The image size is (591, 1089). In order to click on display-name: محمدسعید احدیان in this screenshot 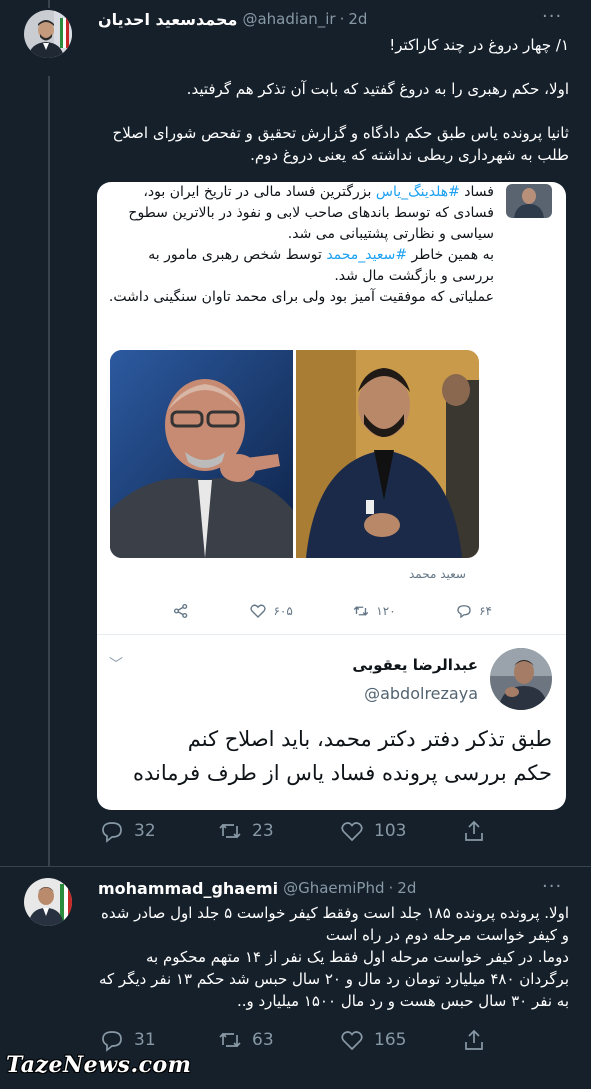, I will do `click(167, 19)`.